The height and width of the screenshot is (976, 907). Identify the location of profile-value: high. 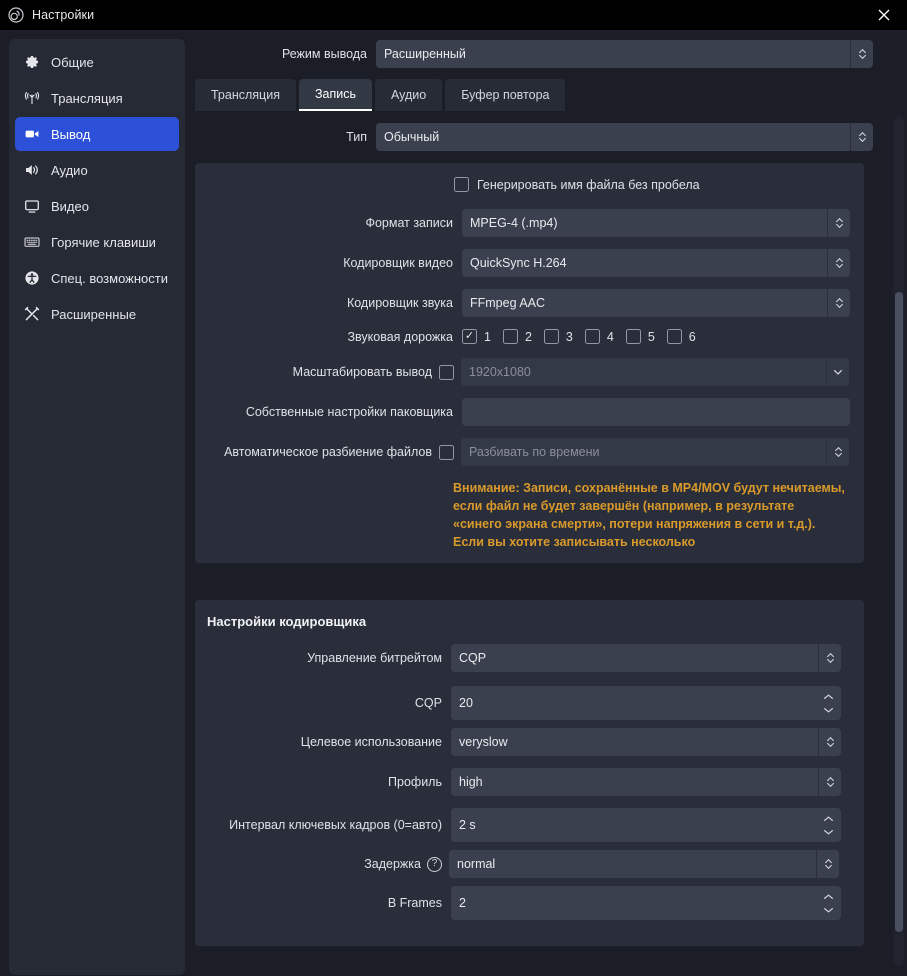
(471, 782).